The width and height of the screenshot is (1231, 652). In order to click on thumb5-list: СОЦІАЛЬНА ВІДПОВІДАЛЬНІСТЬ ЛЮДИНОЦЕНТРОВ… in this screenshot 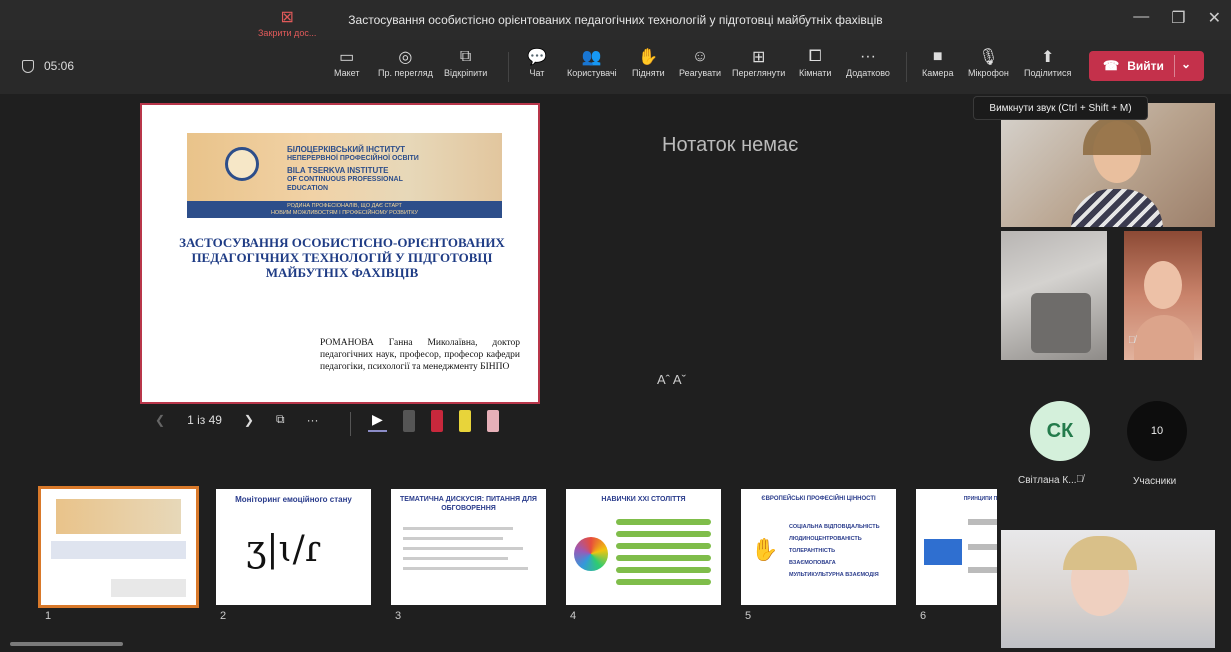, I will do `click(834, 551)`.